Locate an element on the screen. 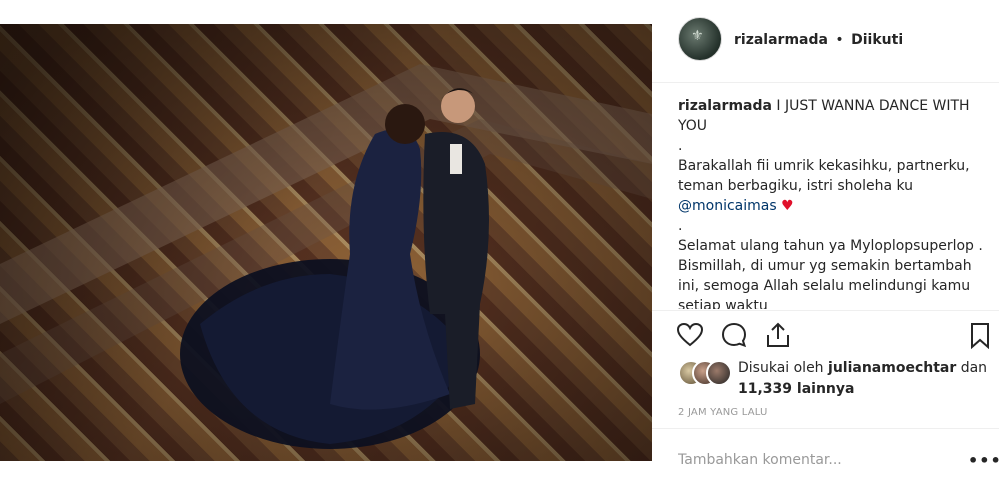 This screenshot has width=999, height=486. header-username: rizalarmada is located at coordinates (781, 40).